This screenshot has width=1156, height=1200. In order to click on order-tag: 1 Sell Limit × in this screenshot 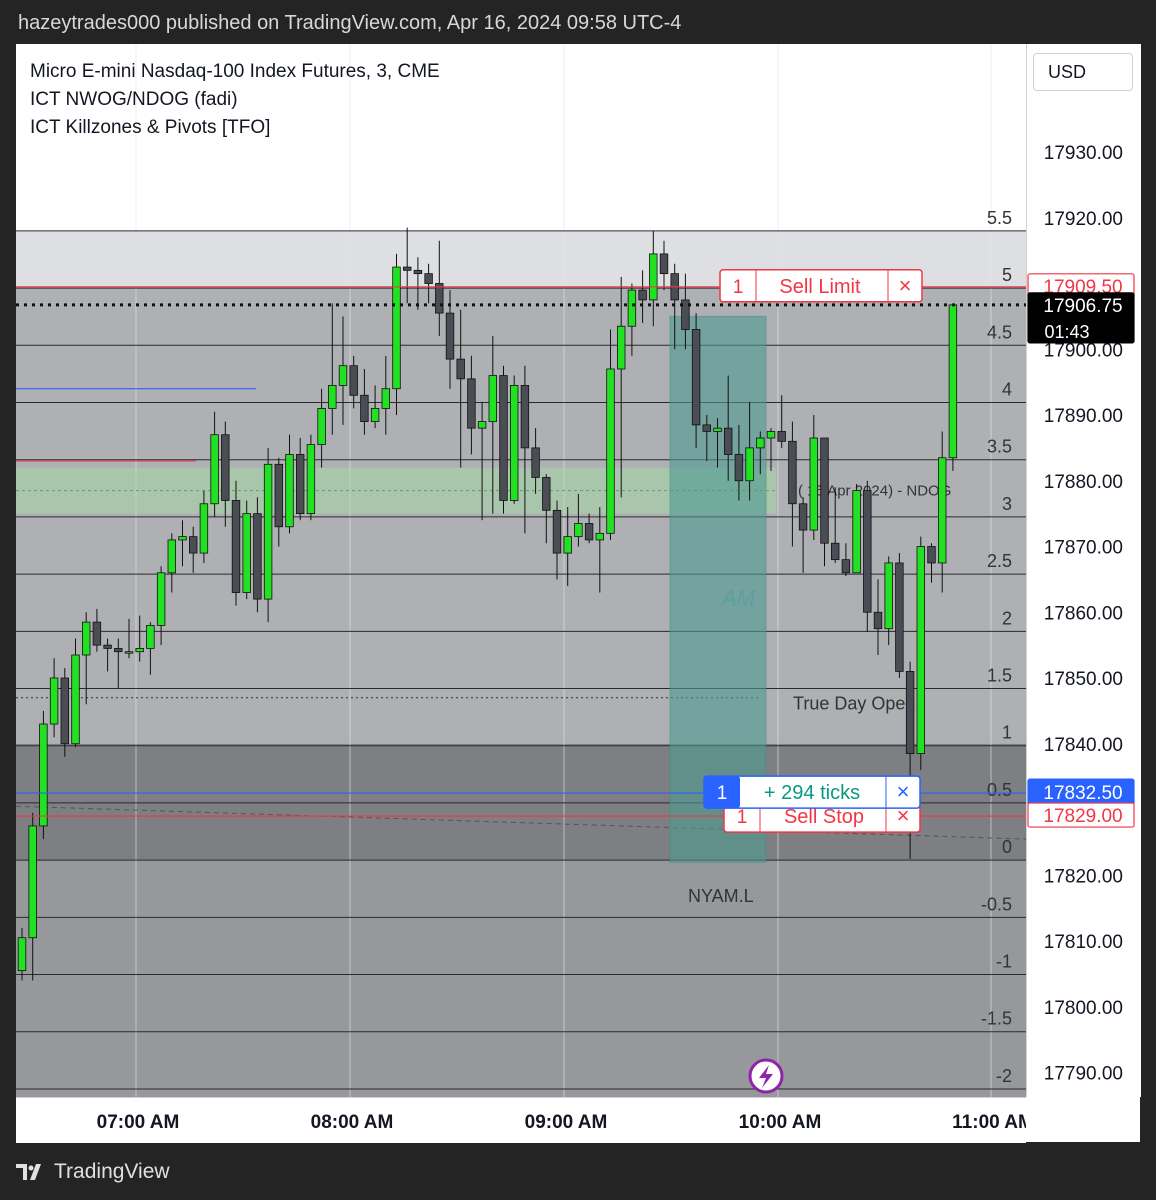, I will do `click(821, 286)`.